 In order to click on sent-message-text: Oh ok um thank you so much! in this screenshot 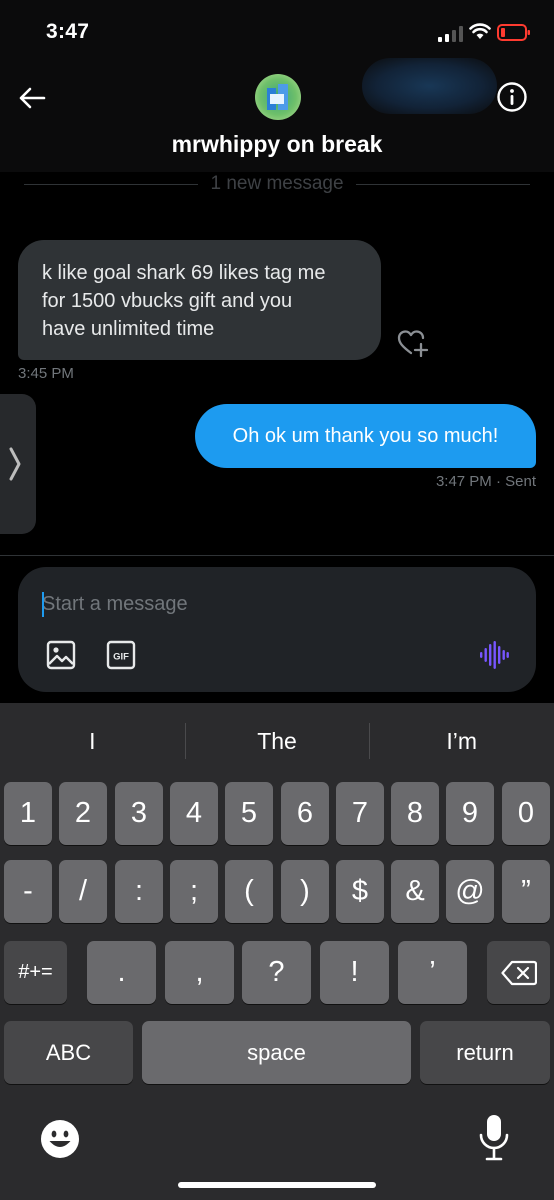, I will do `click(365, 435)`.